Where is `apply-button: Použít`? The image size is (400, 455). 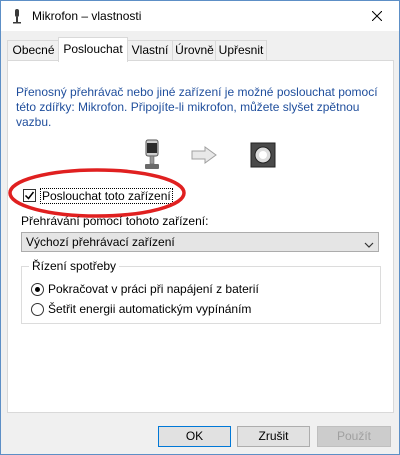 apply-button: Použít is located at coordinates (354, 436).